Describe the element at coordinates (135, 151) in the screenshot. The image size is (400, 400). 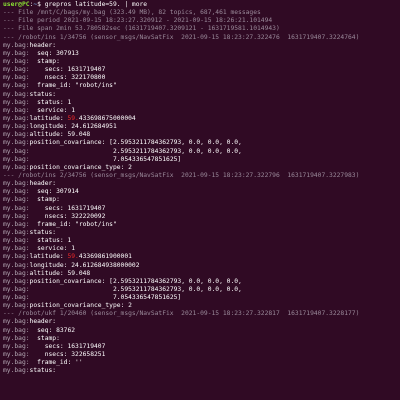
I see `line-text: 2.5953211784362793, 0.0, 0.0, 0.0,` at that location.